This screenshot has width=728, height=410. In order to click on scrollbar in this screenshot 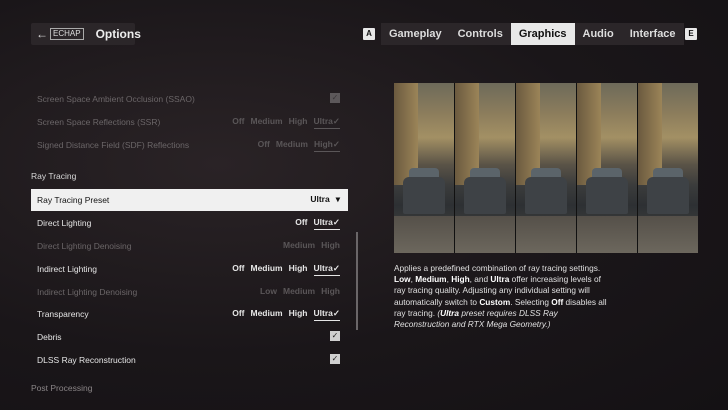, I will do `click(357, 281)`.